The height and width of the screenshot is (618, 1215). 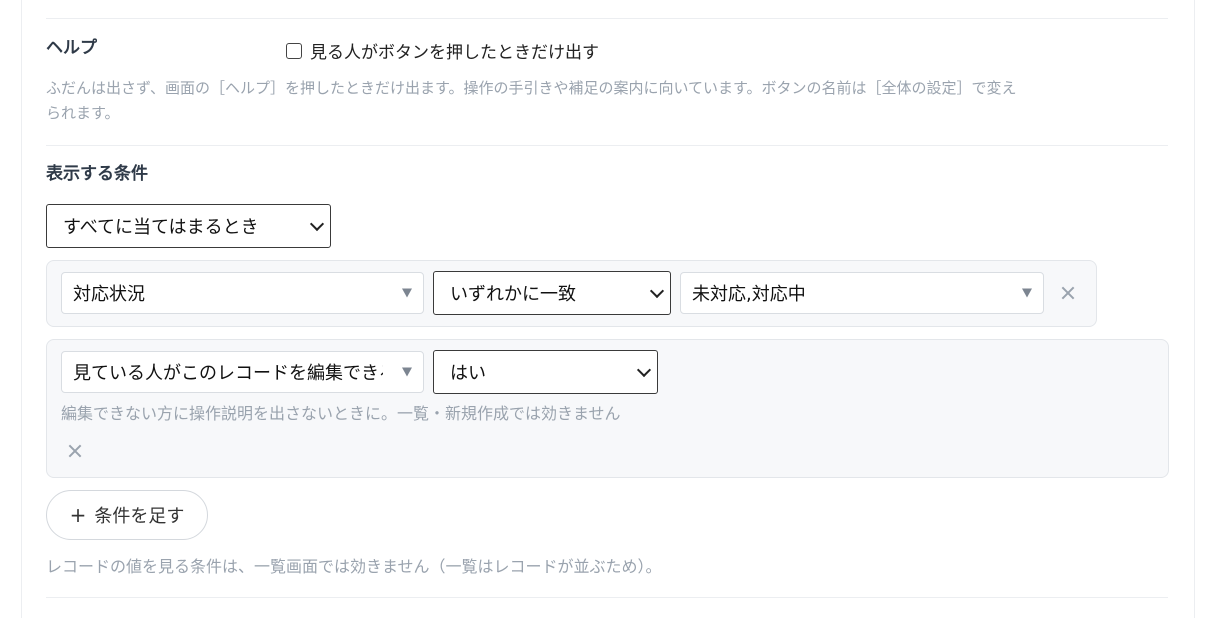 What do you see at coordinates (749, 294) in the screenshot?
I see `condition-1-value-text: 未対応,対応中` at bounding box center [749, 294].